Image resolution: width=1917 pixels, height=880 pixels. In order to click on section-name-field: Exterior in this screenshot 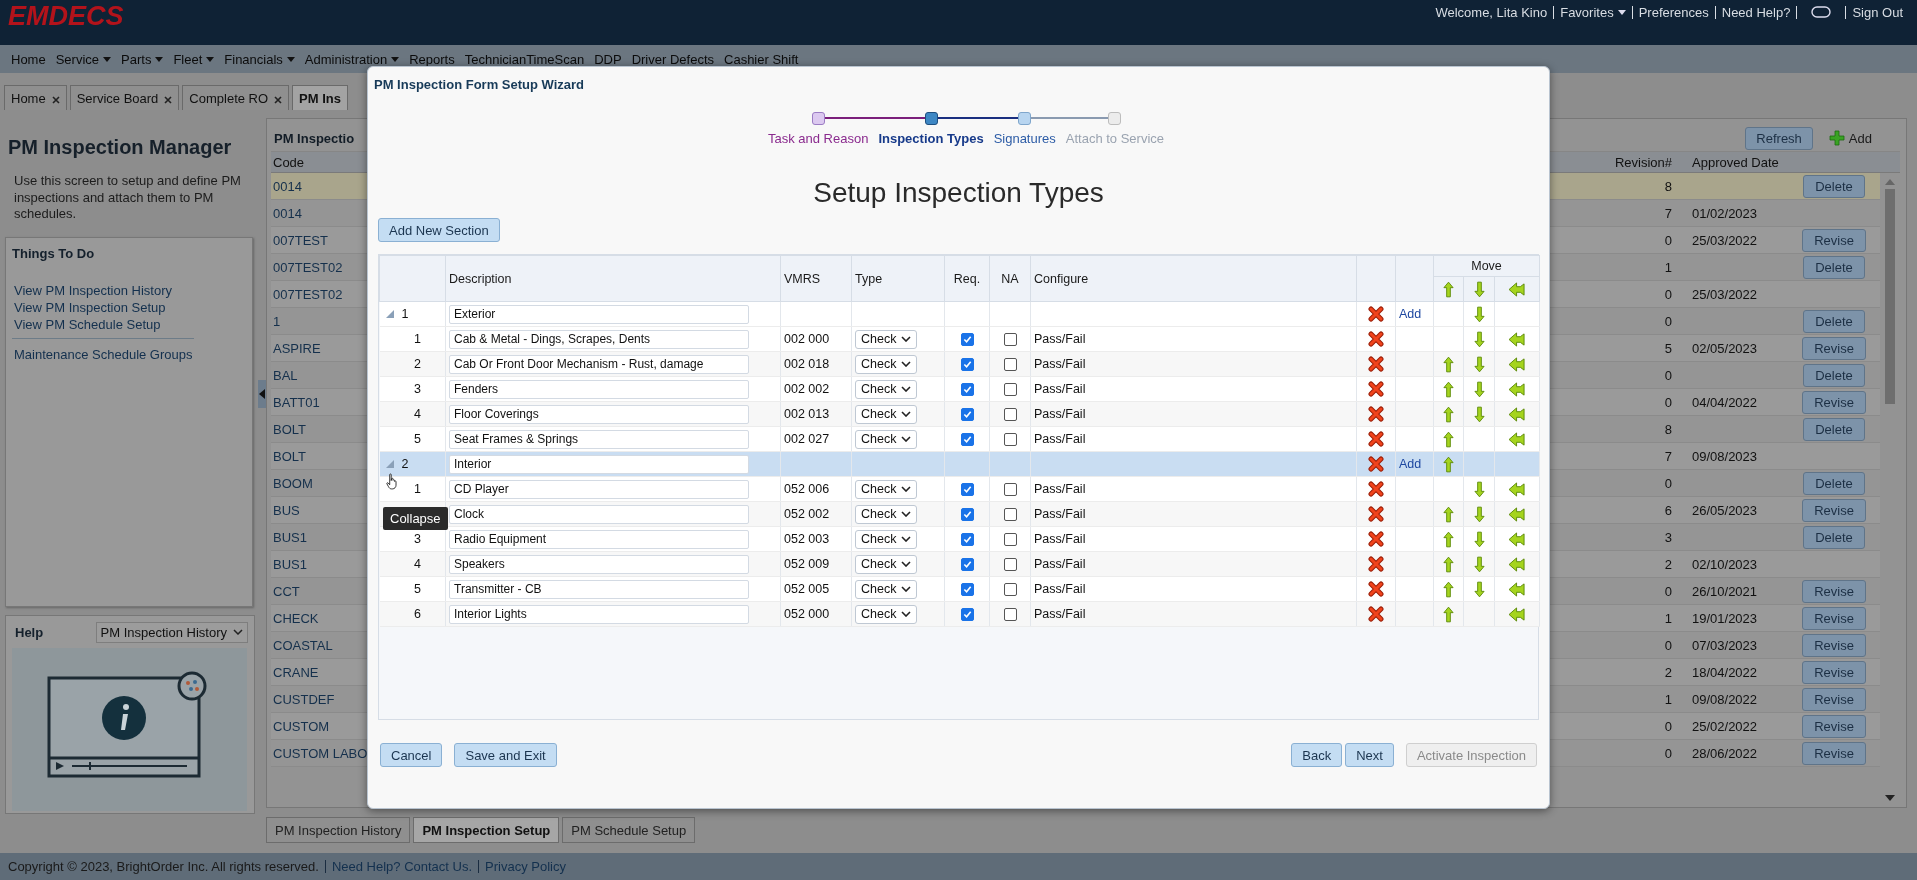, I will do `click(599, 314)`.